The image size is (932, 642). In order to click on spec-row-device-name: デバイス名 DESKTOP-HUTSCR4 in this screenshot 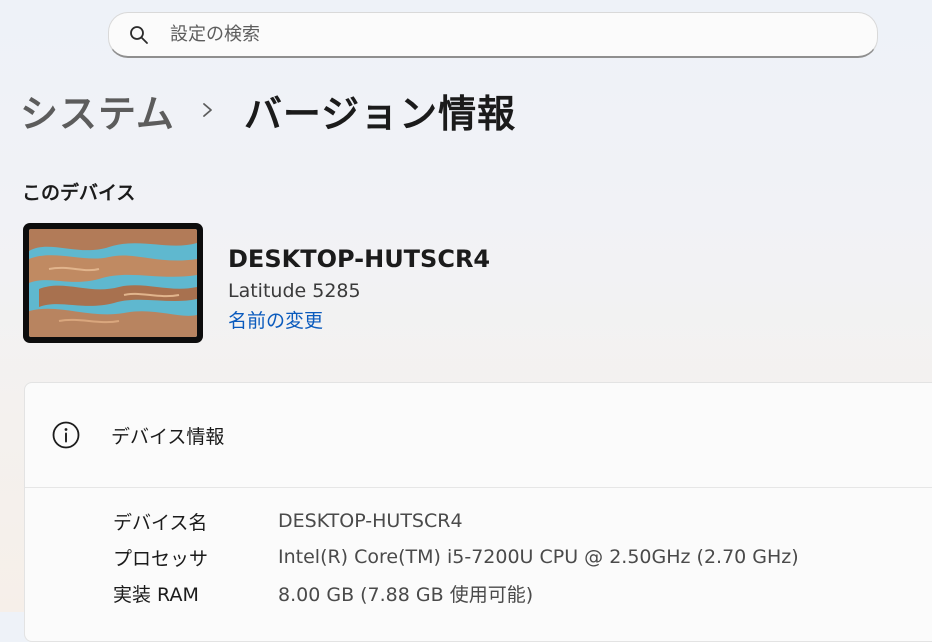, I will do `click(456, 521)`.